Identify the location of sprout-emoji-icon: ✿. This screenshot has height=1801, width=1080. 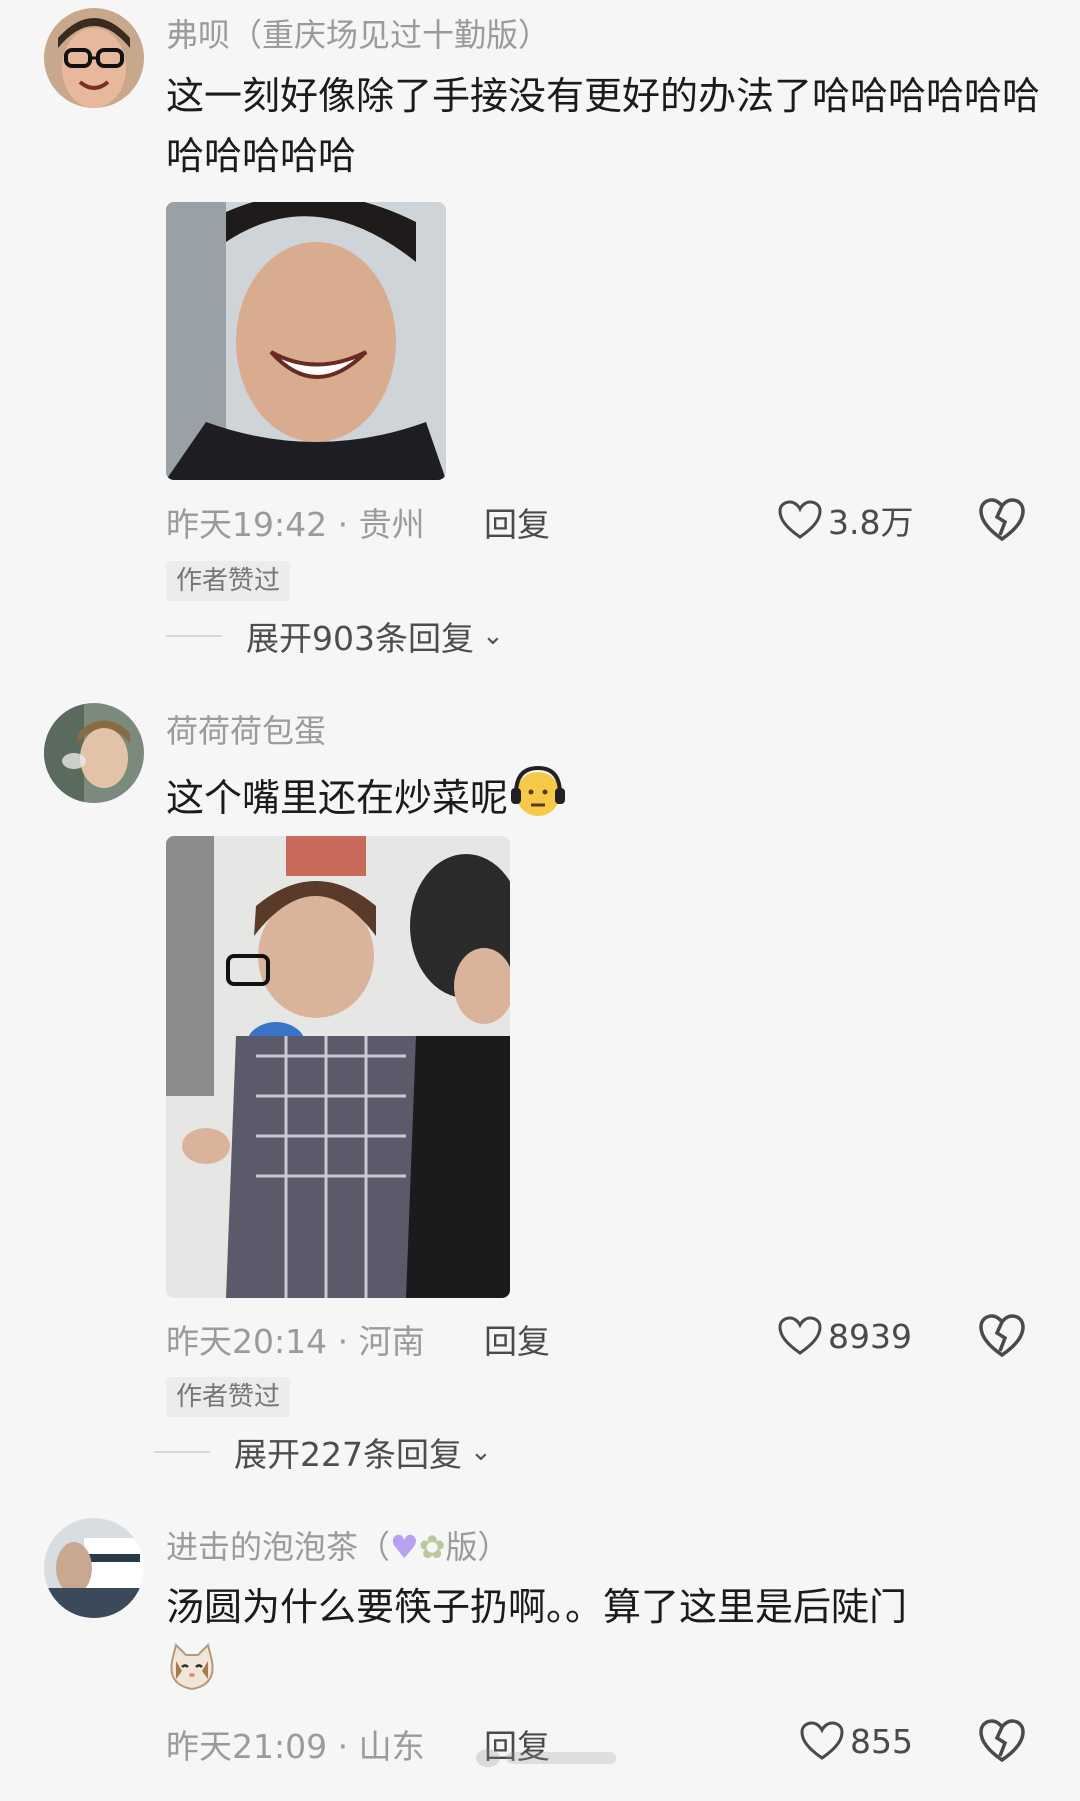
(432, 1547).